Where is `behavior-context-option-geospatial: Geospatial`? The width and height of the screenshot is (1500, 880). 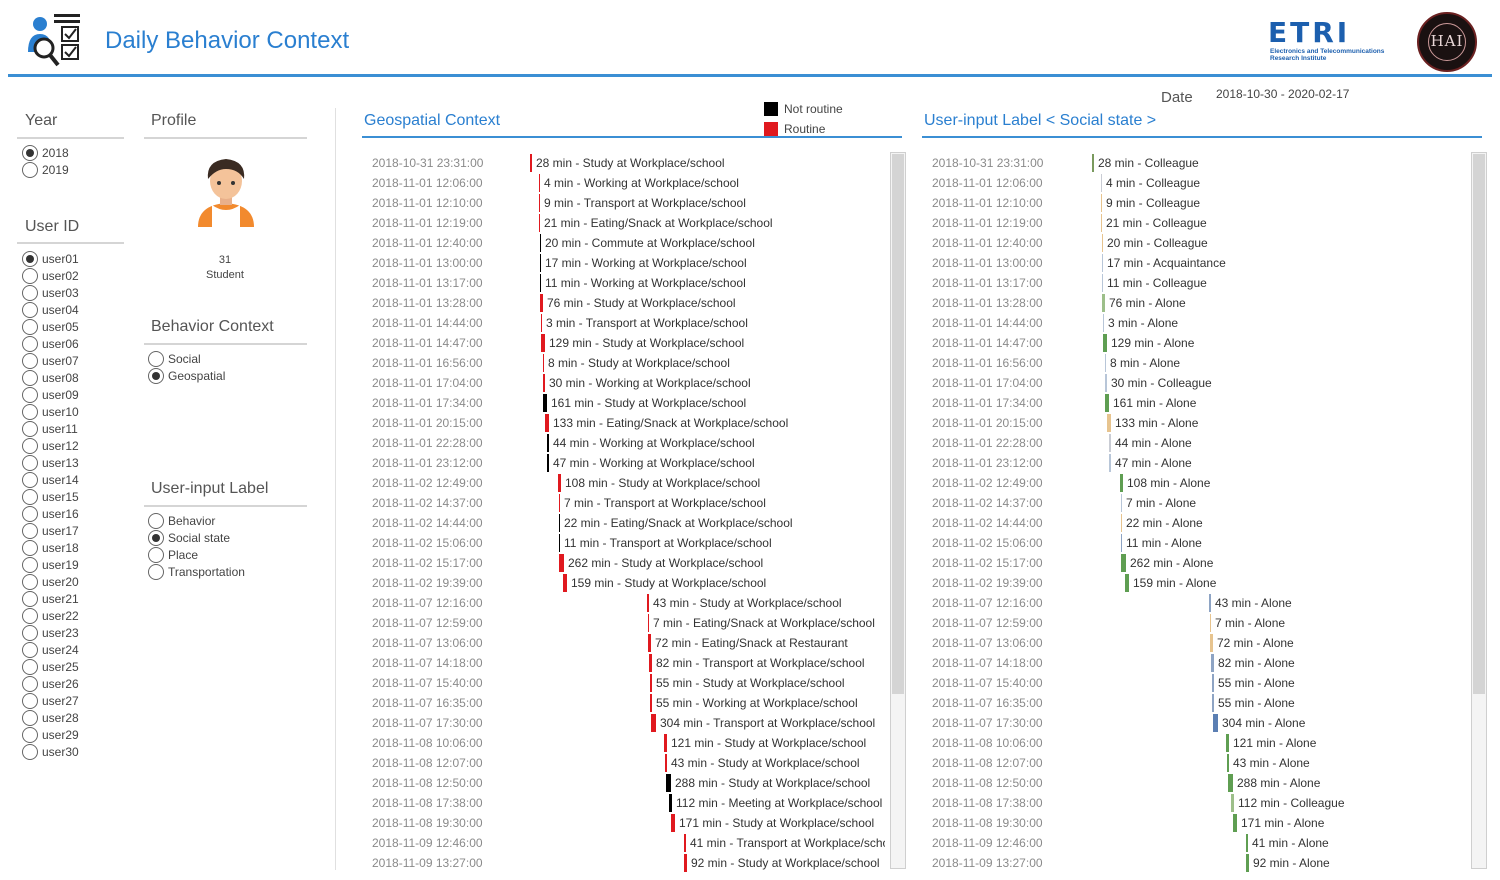
behavior-context-option-geospatial: Geospatial is located at coordinates (186, 375).